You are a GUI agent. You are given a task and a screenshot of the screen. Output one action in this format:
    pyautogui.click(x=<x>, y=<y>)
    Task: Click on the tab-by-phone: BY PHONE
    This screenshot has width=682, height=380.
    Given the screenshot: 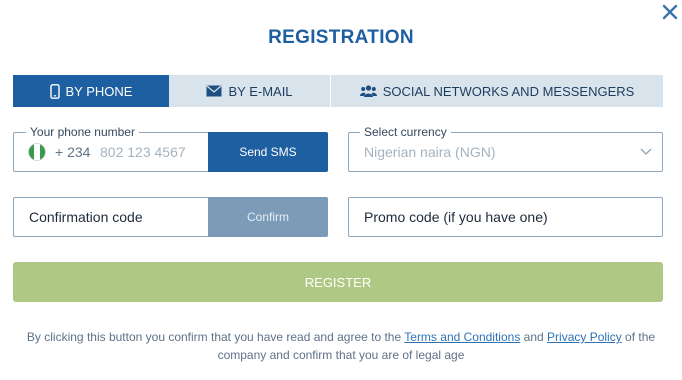 What is the action you would take?
    pyautogui.click(x=91, y=91)
    